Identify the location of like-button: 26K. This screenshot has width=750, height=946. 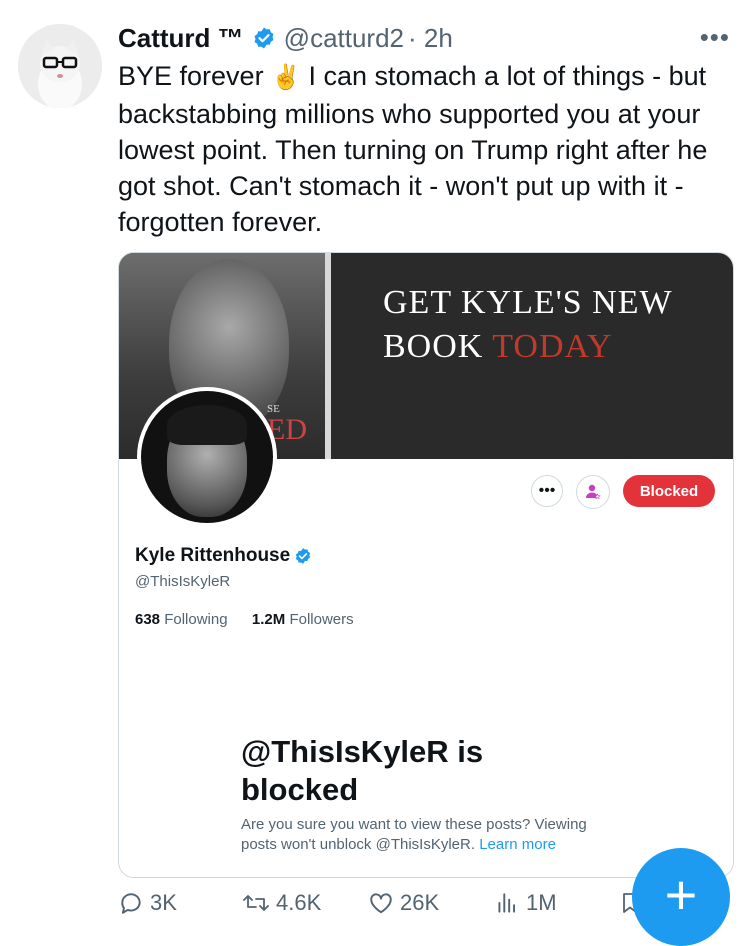
(403, 903).